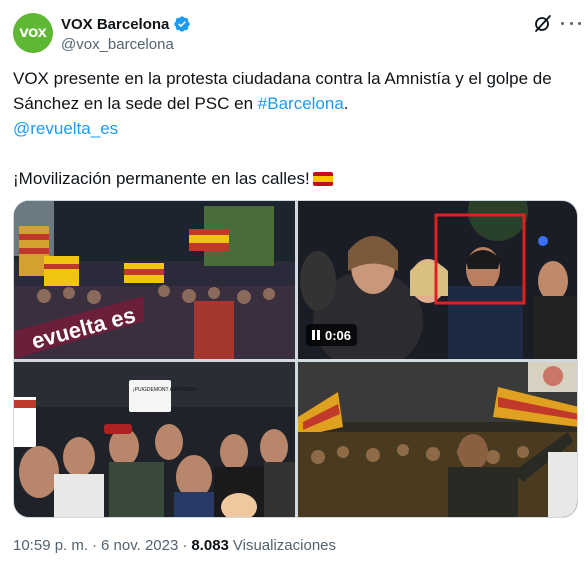  What do you see at coordinates (182, 24) in the screenshot?
I see `verified-badge-icon` at bounding box center [182, 24].